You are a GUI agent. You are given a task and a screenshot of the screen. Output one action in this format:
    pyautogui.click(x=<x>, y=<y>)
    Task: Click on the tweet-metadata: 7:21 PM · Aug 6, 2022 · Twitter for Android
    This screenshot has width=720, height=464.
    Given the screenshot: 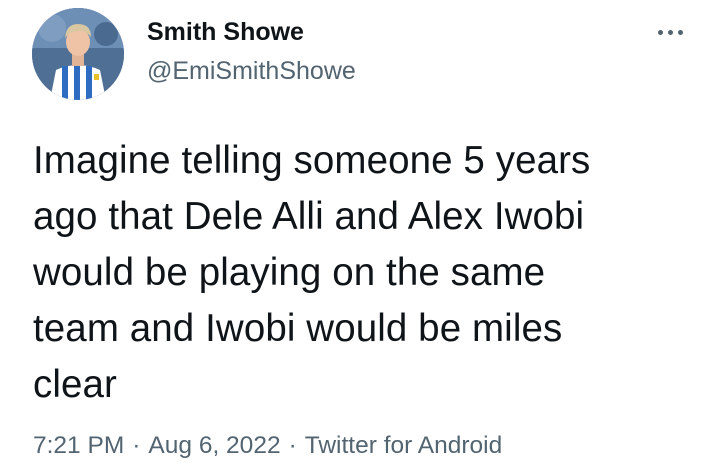 What is the action you would take?
    pyautogui.click(x=267, y=446)
    